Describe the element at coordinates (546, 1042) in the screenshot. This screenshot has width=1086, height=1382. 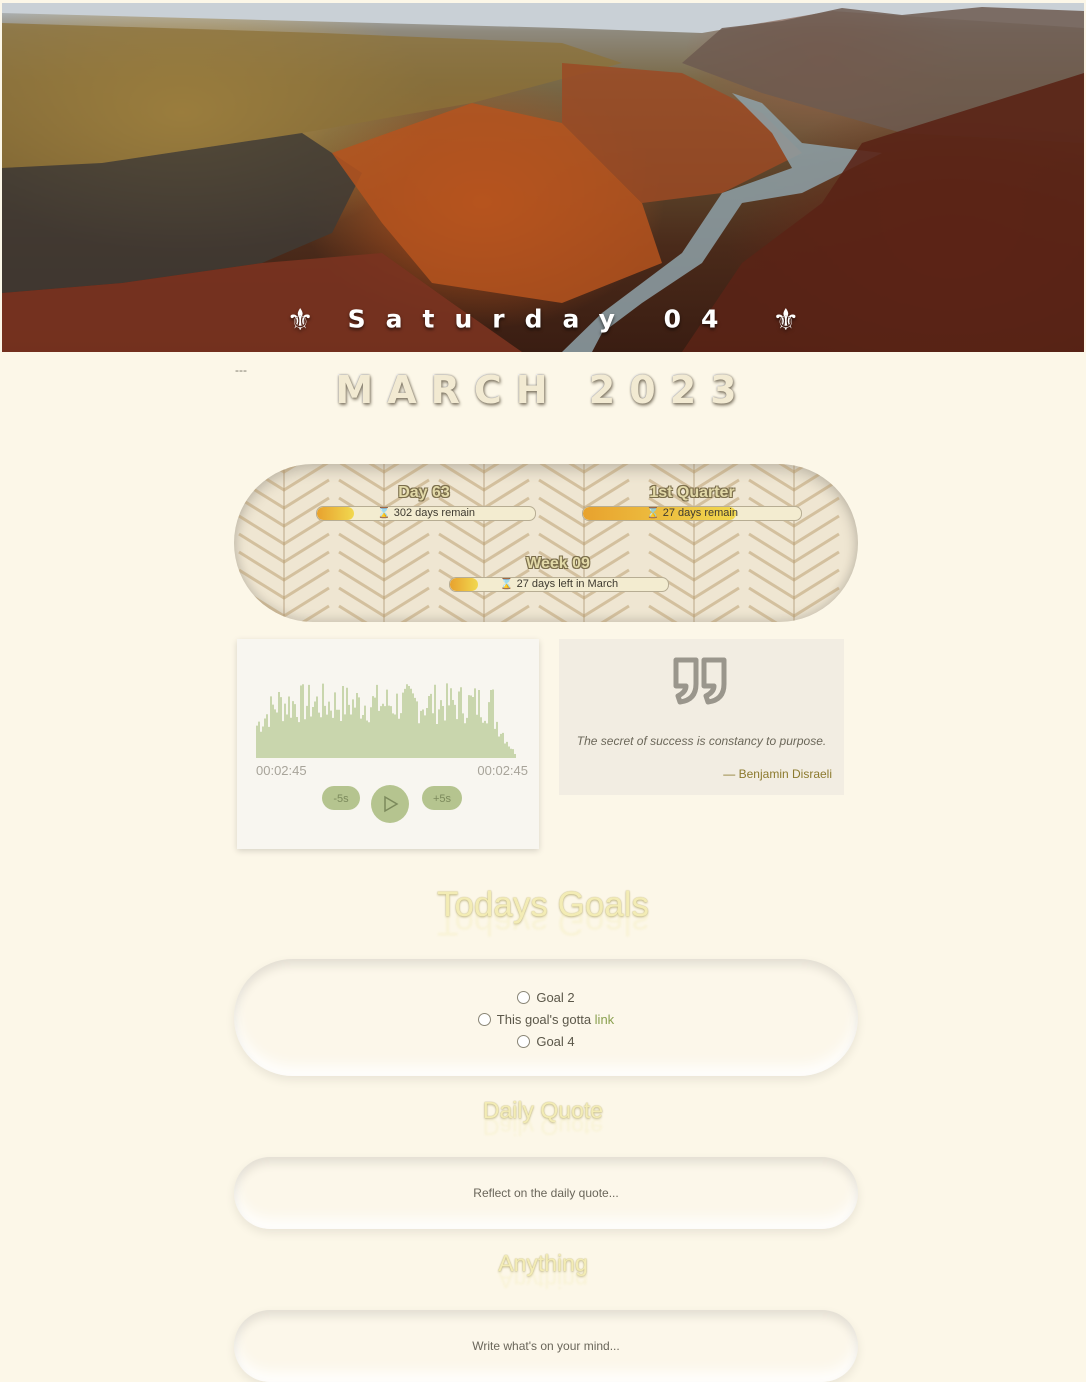
I see `goal-item: Goal 4` at that location.